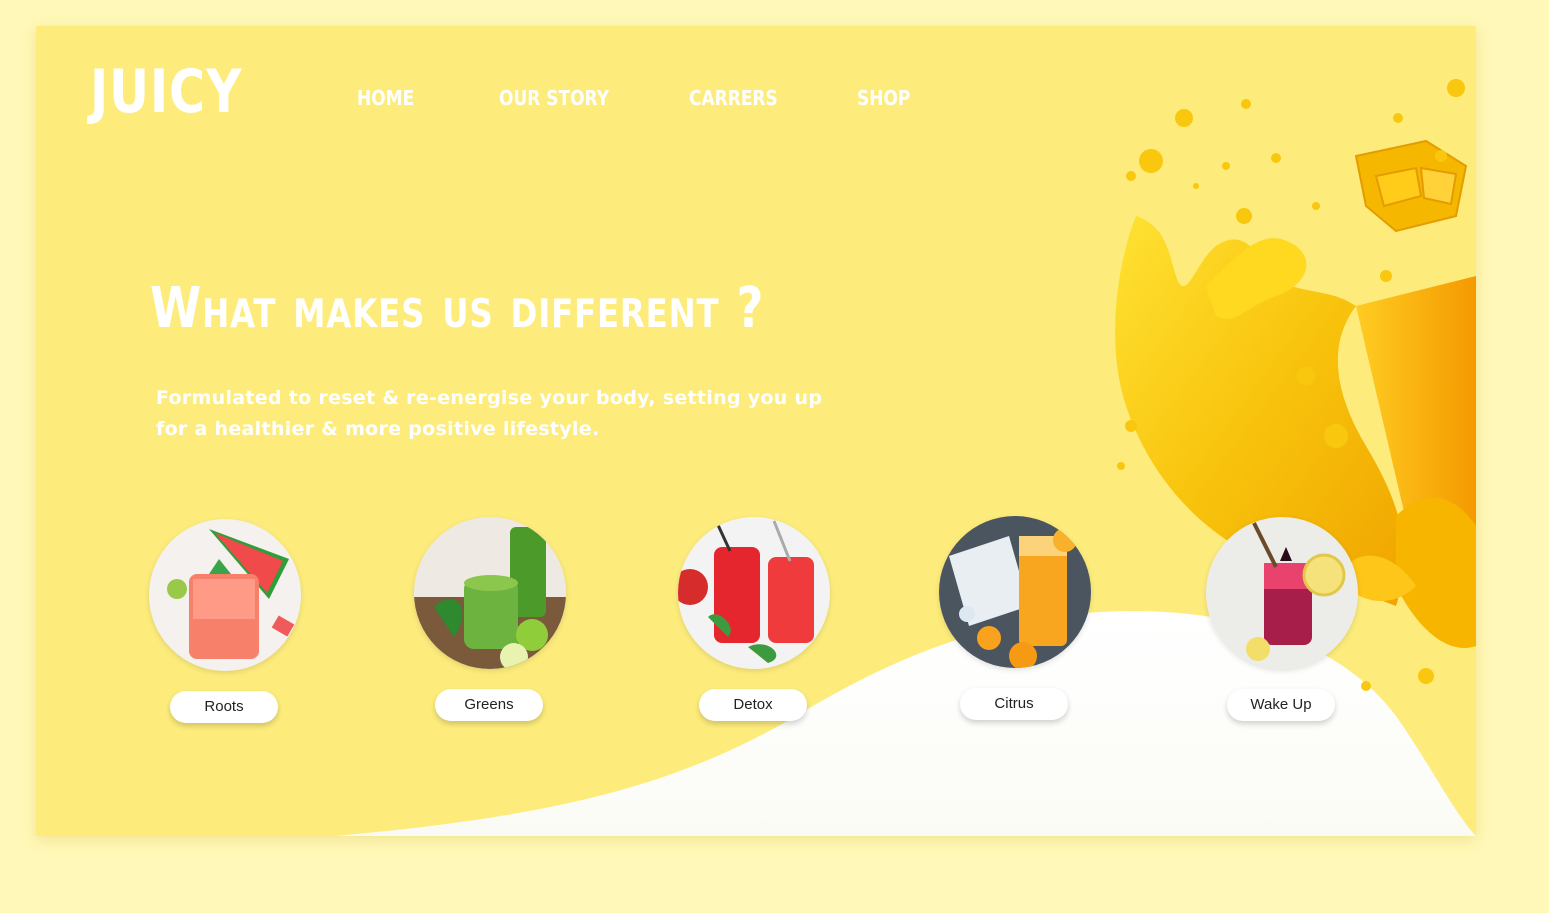  What do you see at coordinates (224, 707) in the screenshot?
I see `product-label-roots: Roots` at bounding box center [224, 707].